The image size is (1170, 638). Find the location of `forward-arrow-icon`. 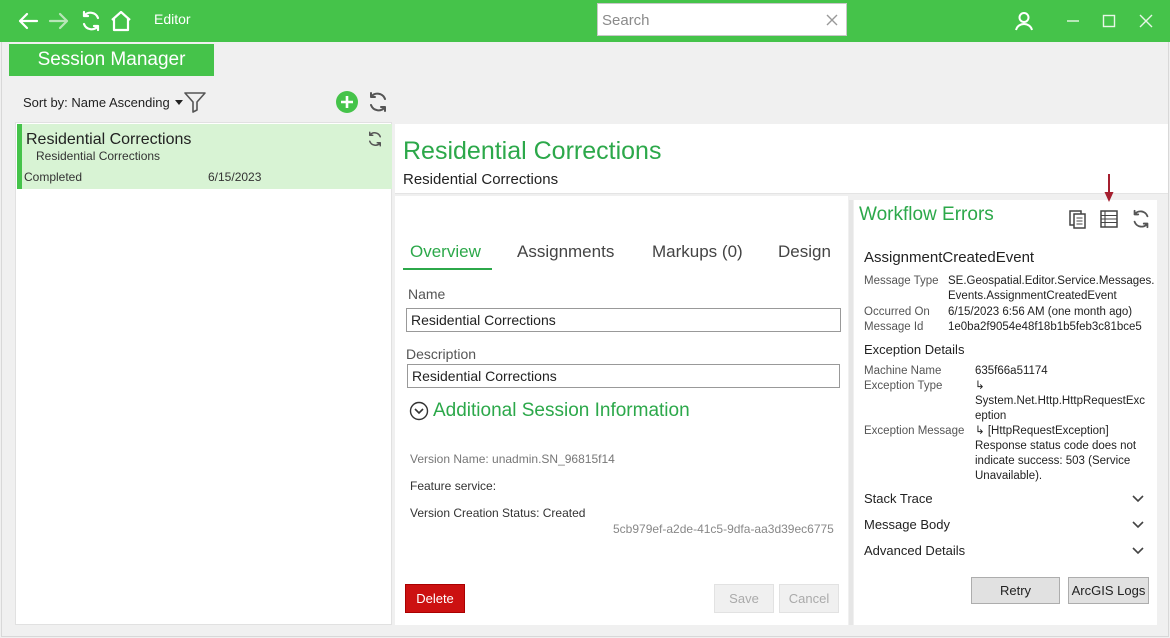

forward-arrow-icon is located at coordinates (59, 21).